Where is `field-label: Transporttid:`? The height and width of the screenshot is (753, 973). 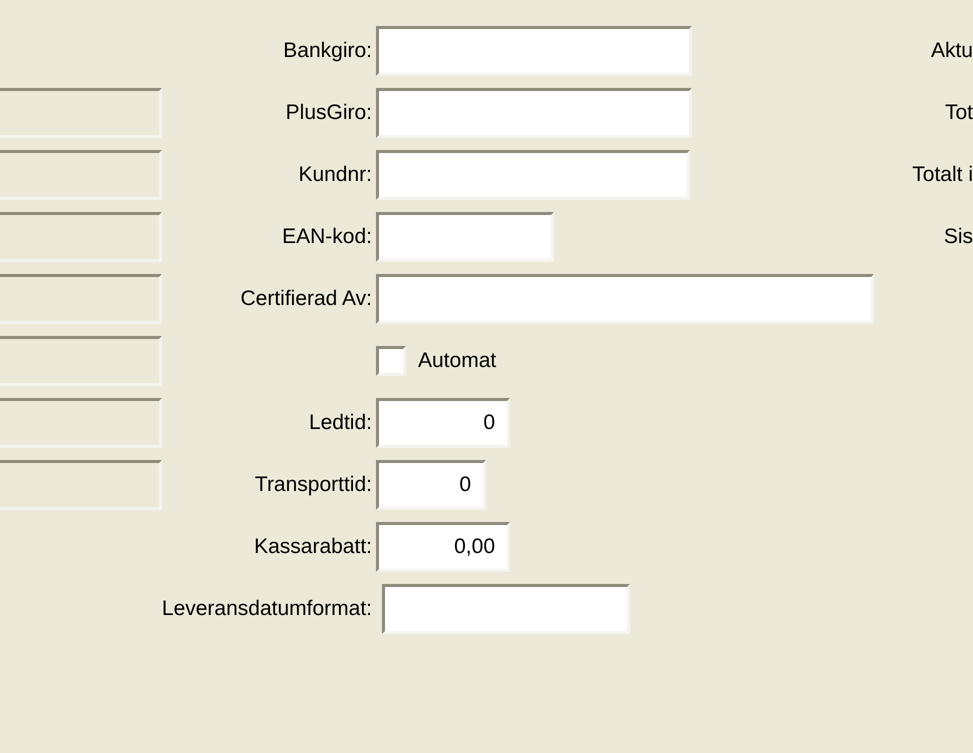 field-label: Transporttid: is located at coordinates (313, 485).